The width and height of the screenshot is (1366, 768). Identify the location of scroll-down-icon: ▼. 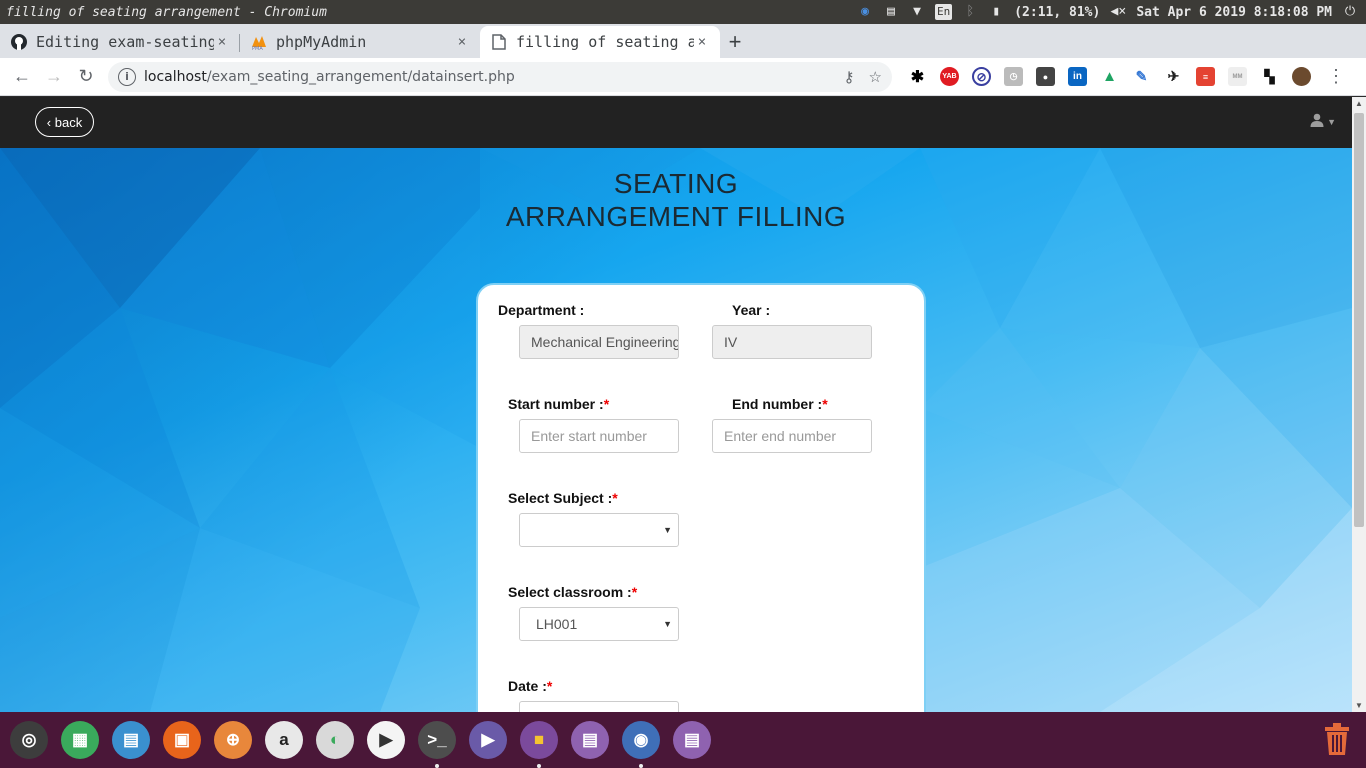
(1359, 705).